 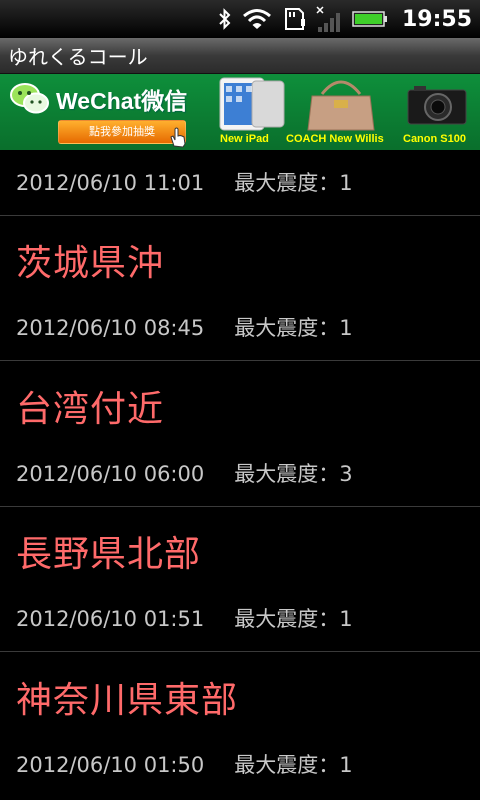 I want to click on list-item: 2012/06/10 11:01 最大震度：1, so click(x=240, y=183).